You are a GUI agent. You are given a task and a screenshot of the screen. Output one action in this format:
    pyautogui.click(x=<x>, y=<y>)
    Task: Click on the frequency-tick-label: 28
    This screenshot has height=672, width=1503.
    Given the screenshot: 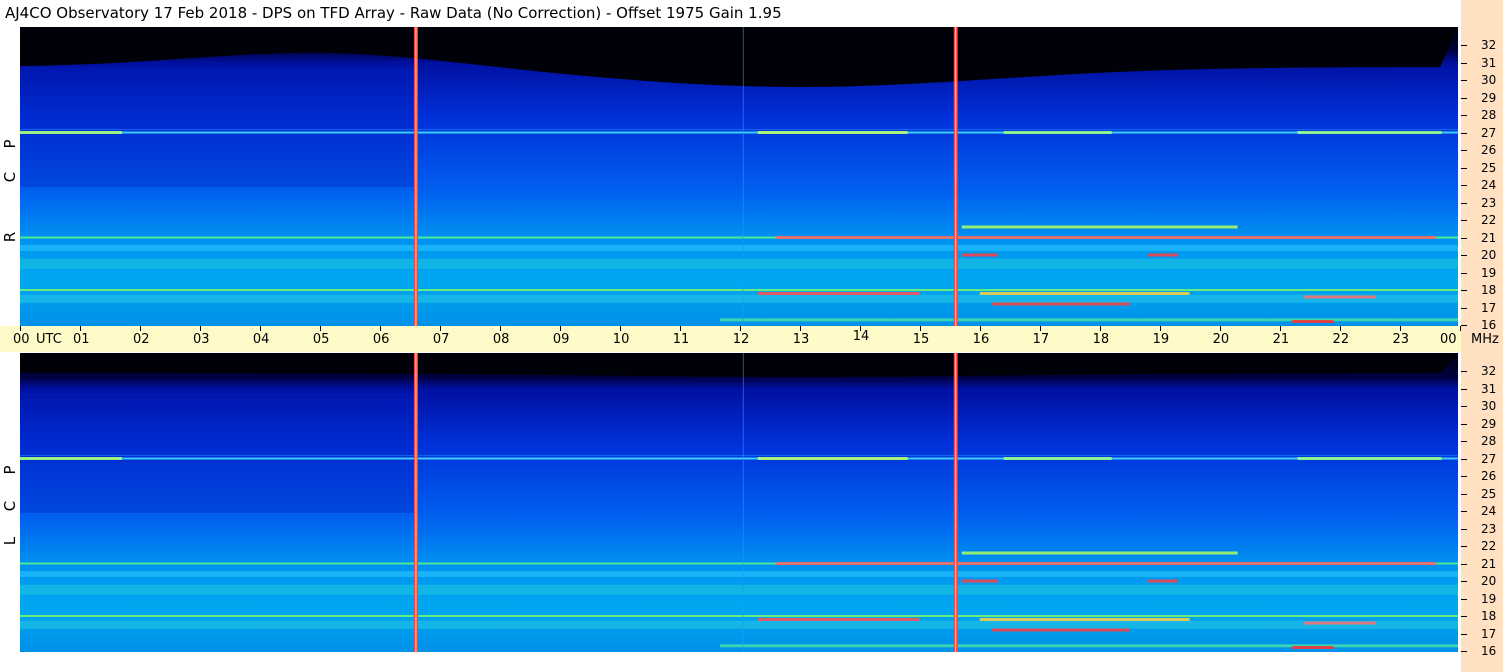 What is the action you would take?
    pyautogui.click(x=1489, y=441)
    